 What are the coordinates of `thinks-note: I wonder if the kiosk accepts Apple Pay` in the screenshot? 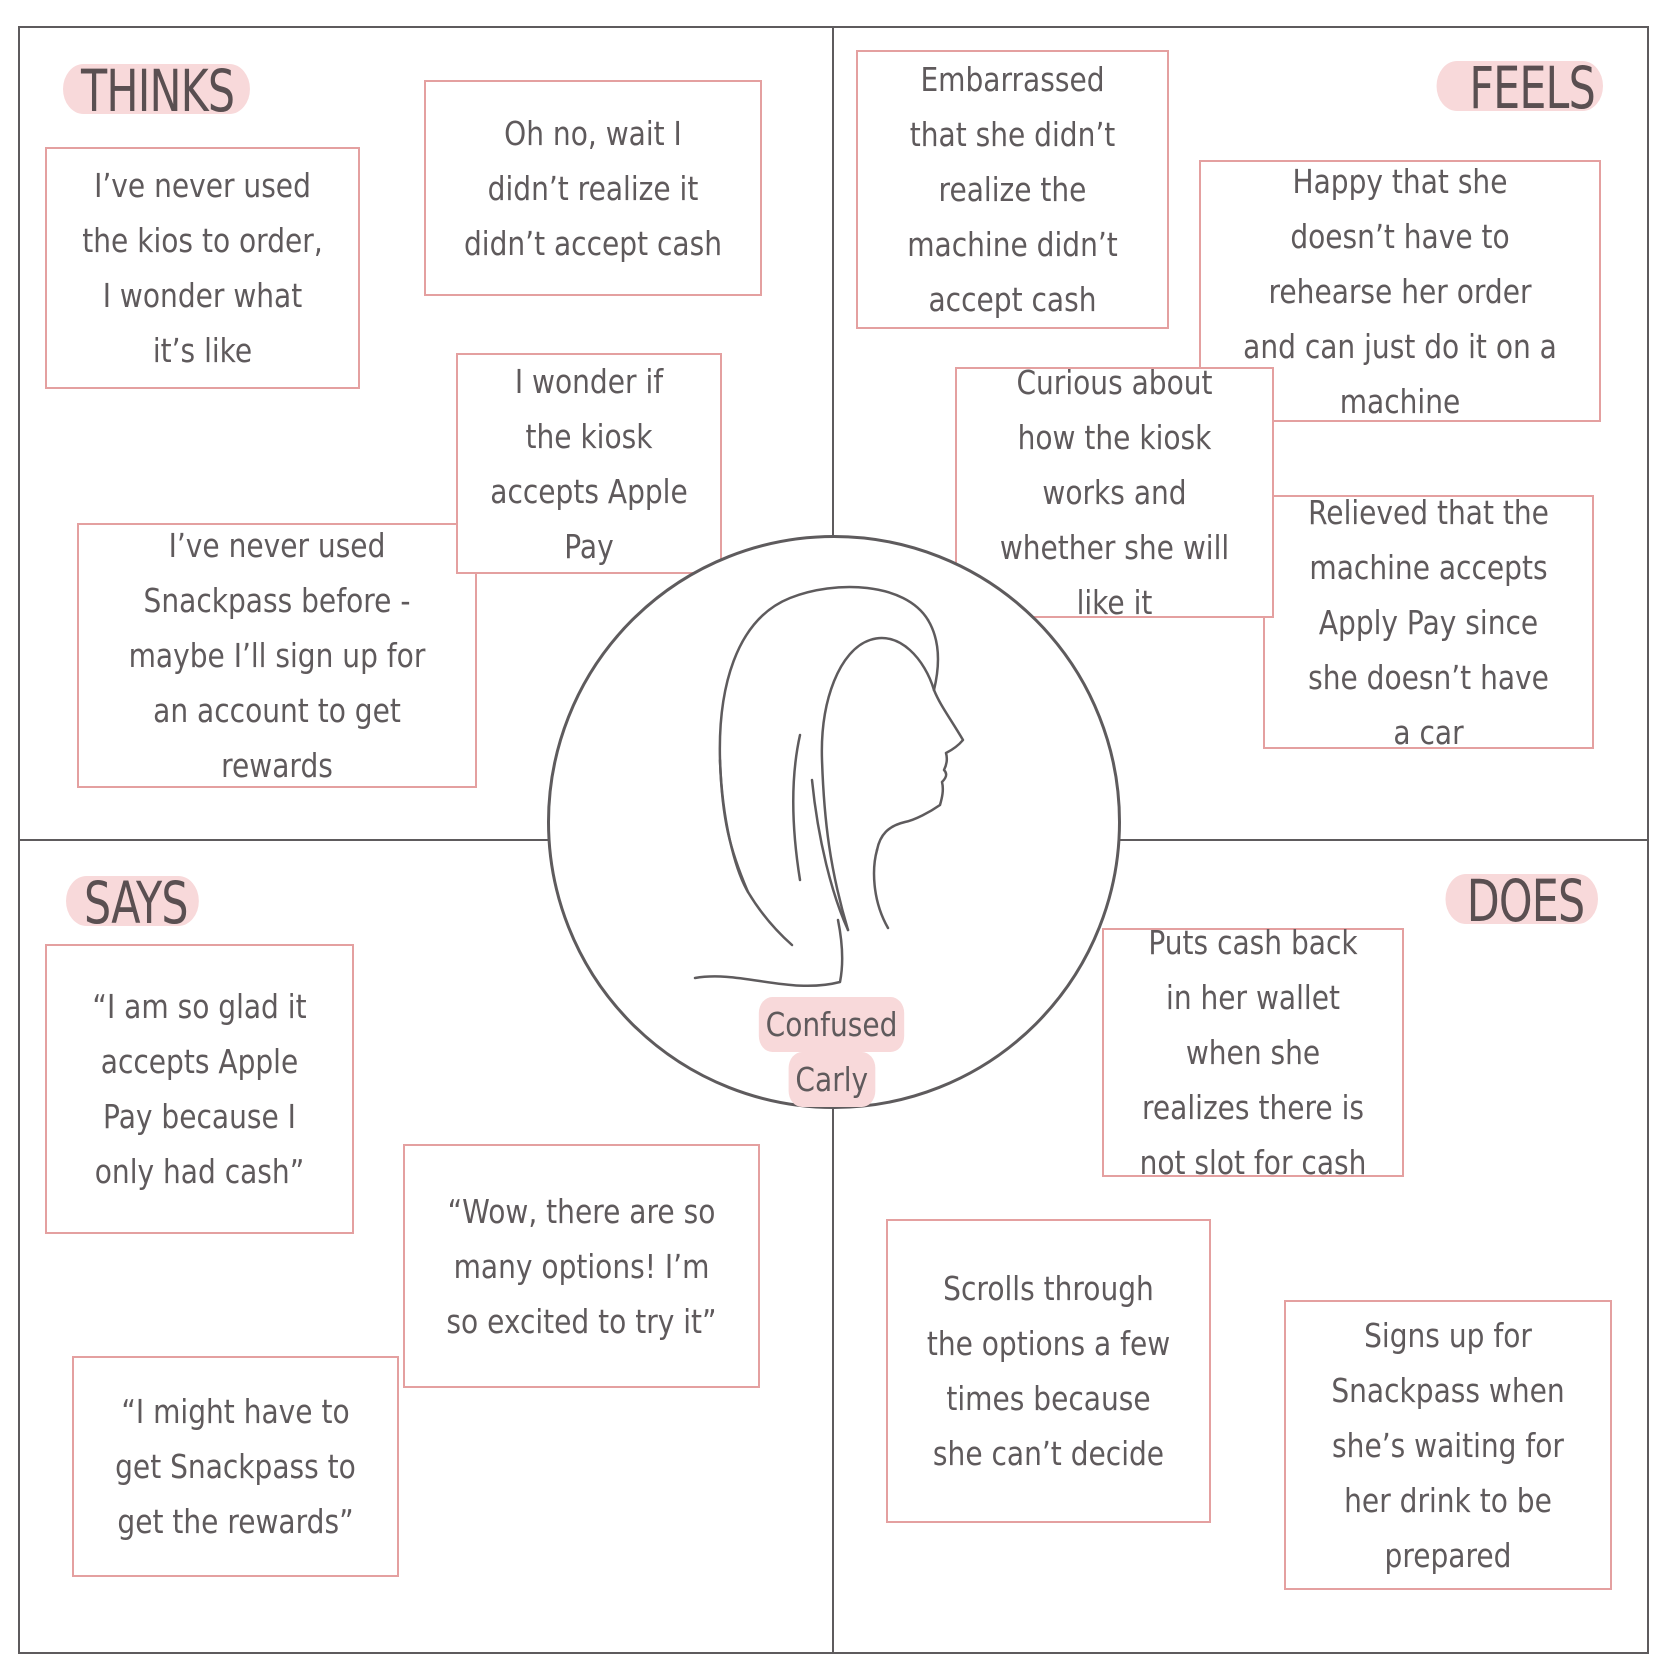 It's located at (589, 463).